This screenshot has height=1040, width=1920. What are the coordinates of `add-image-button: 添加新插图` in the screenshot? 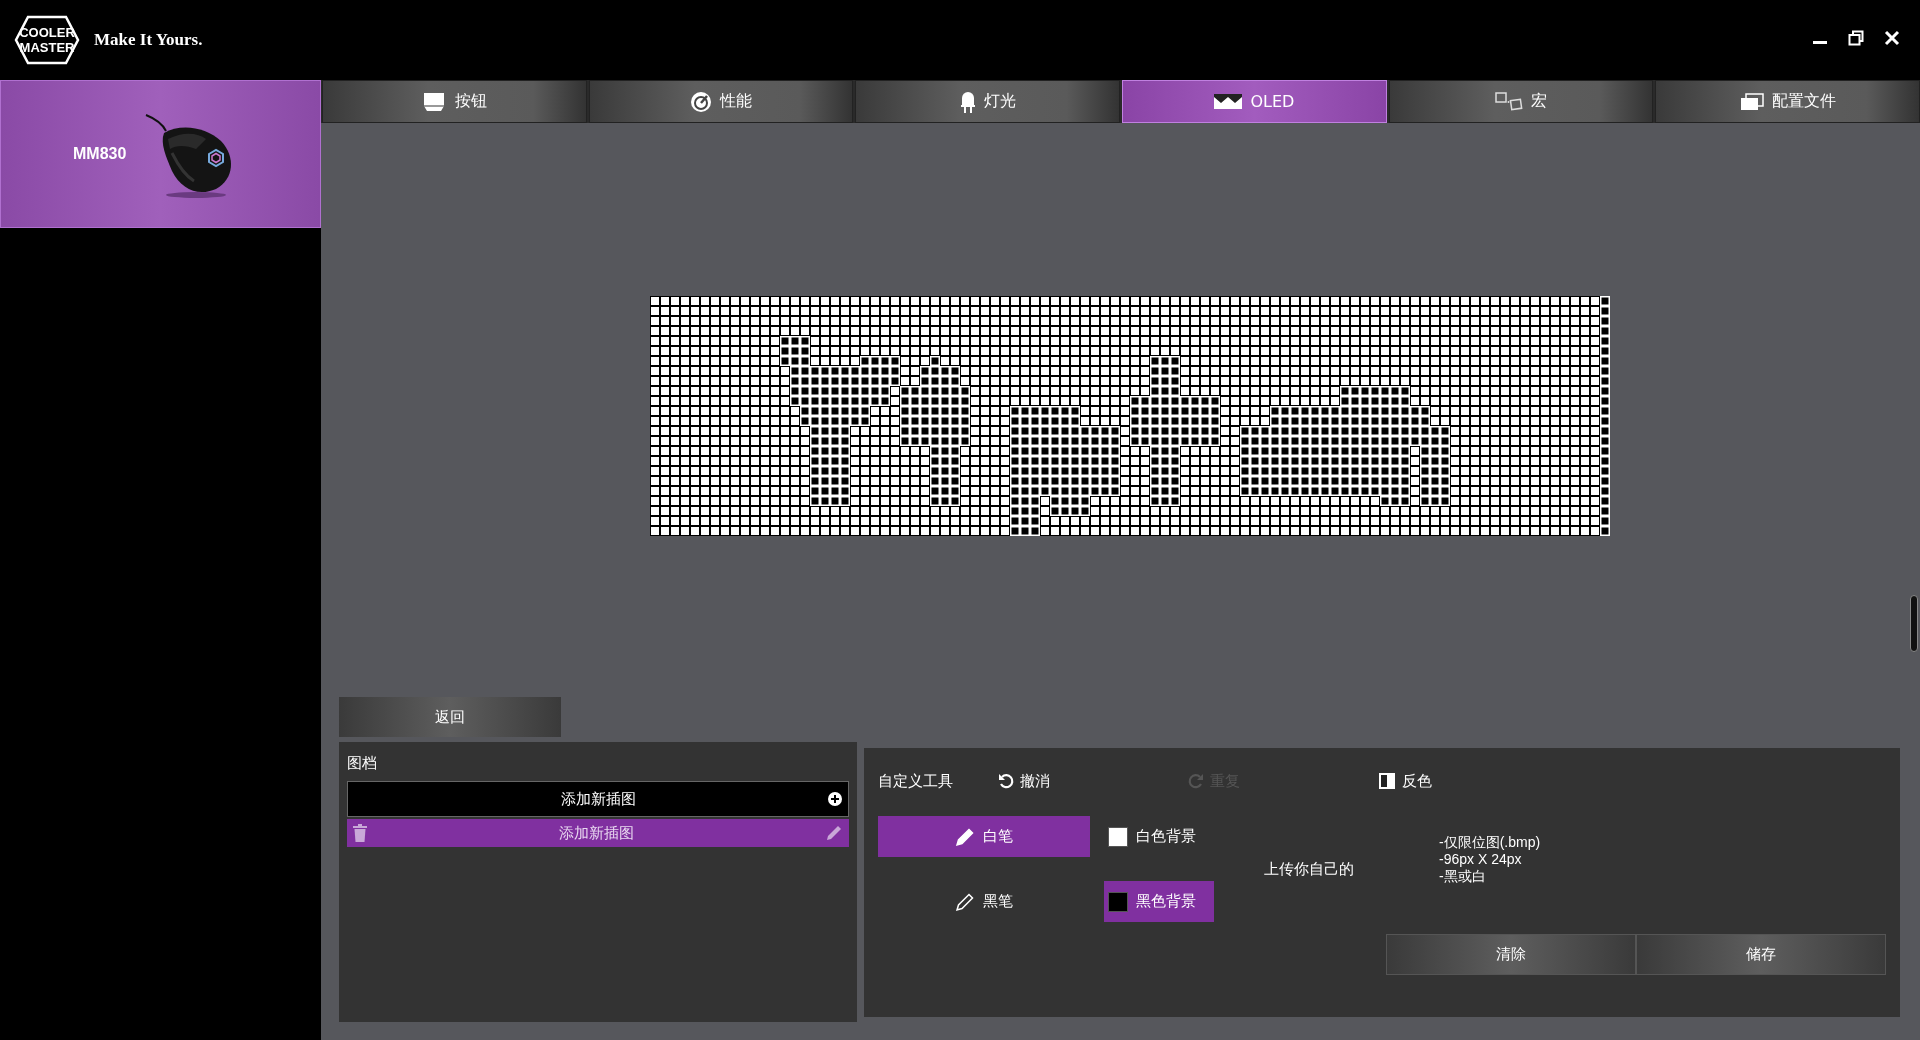 It's located at (598, 799).